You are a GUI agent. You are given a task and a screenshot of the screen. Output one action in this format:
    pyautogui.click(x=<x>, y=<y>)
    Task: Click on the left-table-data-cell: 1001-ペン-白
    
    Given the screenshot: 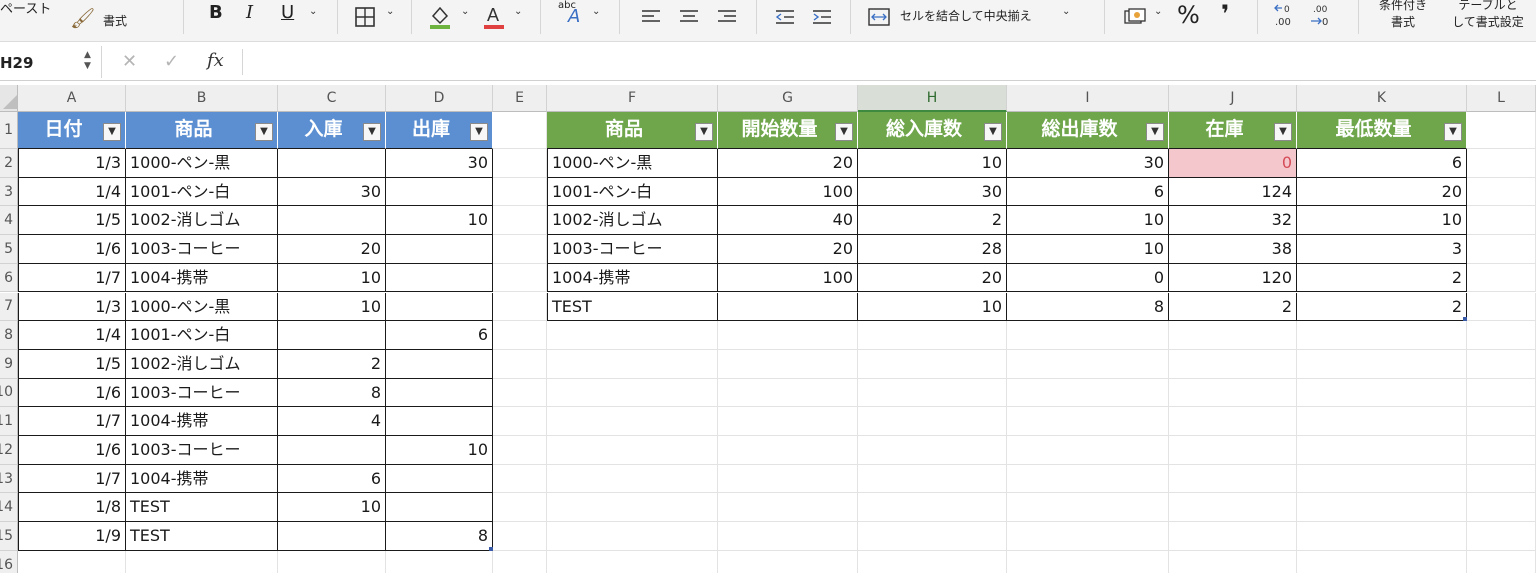 What is the action you would take?
    pyautogui.click(x=202, y=335)
    